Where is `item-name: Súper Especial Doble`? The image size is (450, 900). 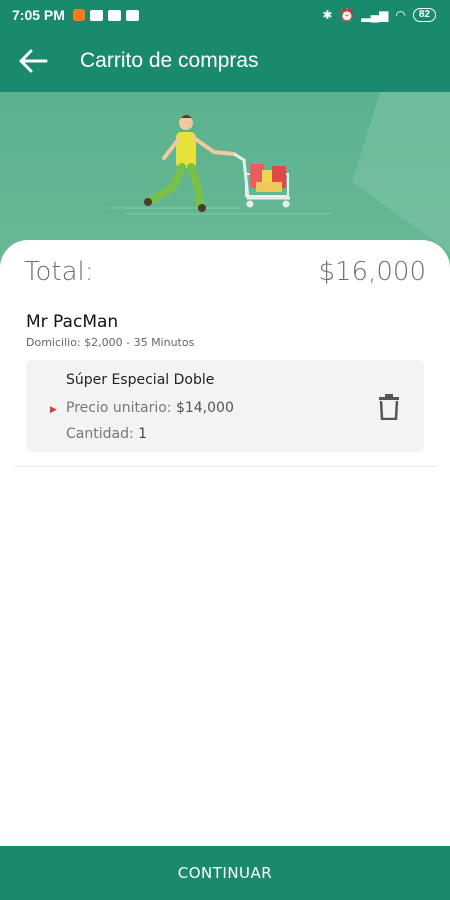
item-name: Súper Especial Doble is located at coordinates (140, 380).